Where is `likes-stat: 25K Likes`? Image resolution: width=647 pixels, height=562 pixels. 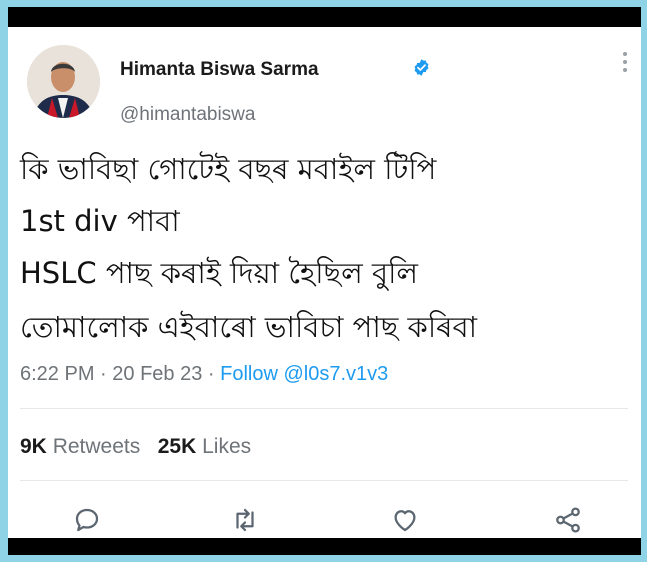 likes-stat: 25K Likes is located at coordinates (204, 446).